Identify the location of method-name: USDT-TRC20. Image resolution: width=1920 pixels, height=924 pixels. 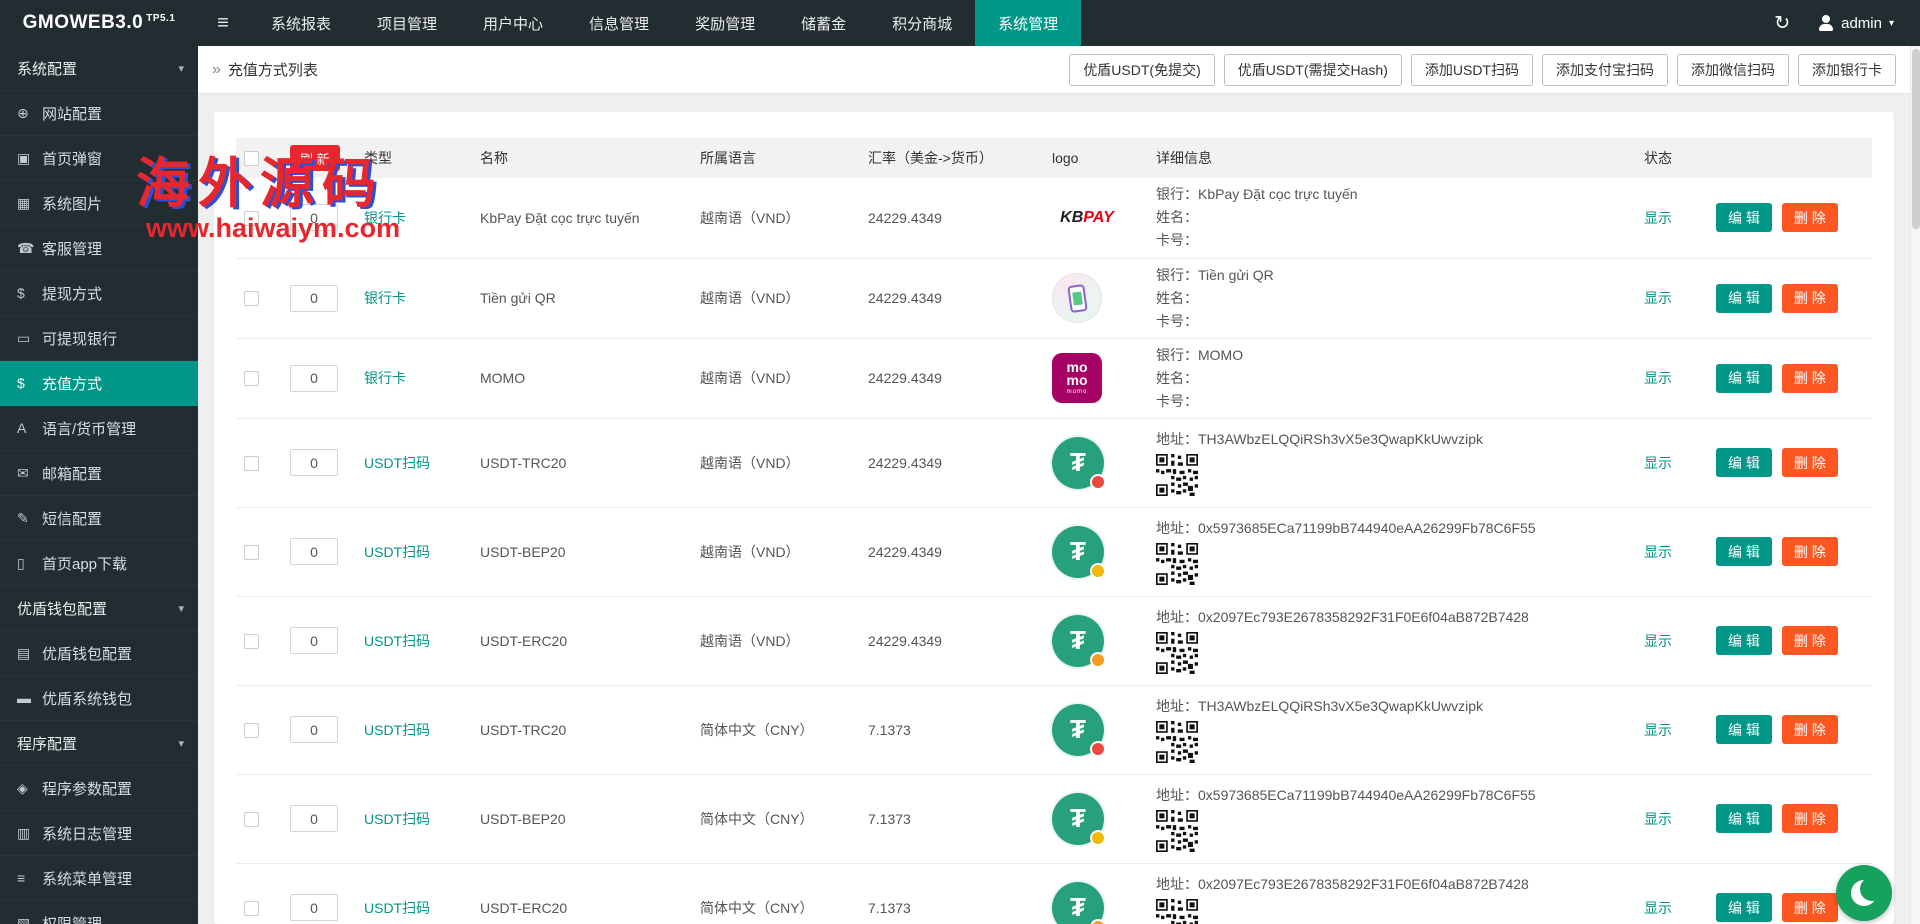
(523, 729).